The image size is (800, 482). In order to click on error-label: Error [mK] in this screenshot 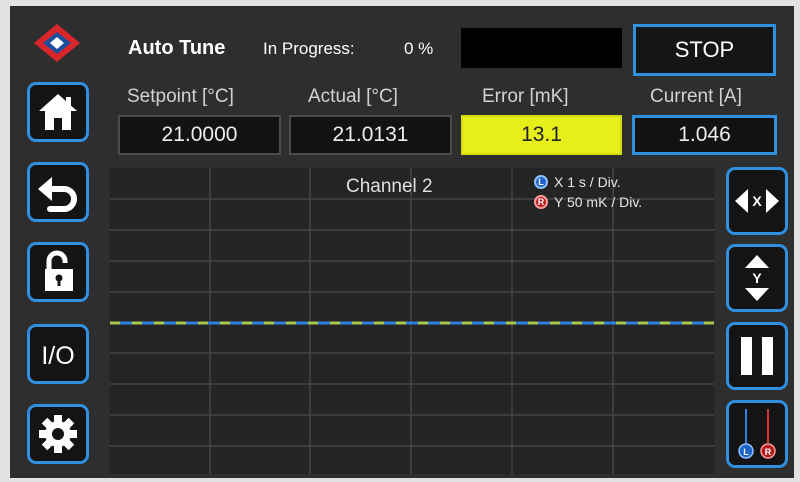, I will do `click(525, 96)`.